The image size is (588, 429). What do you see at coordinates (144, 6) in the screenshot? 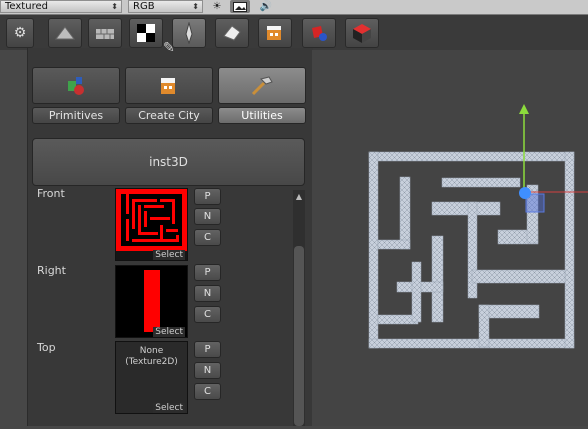
I see `render-mode-label: RGB` at bounding box center [144, 6].